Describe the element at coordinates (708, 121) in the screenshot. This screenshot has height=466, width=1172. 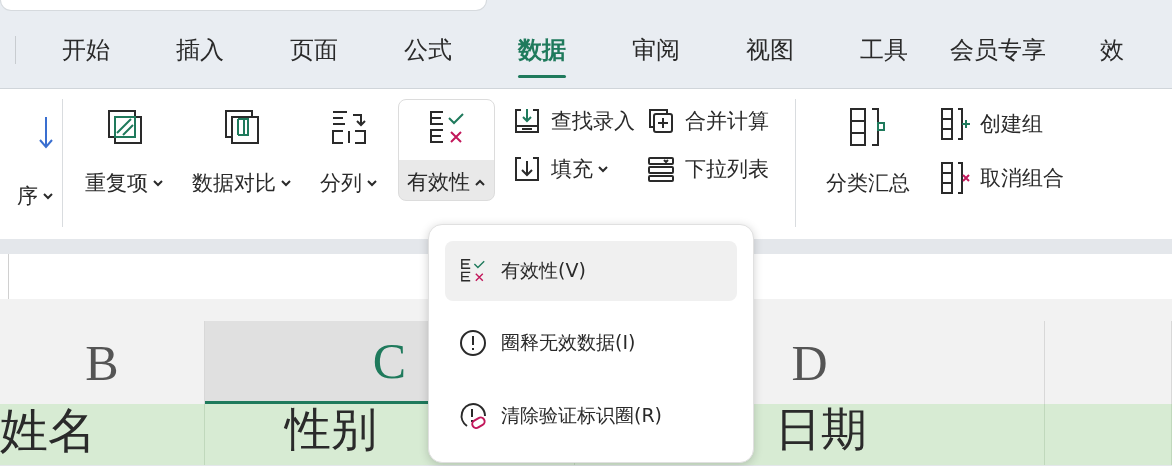
I see `ribbon-button: 合并计算` at that location.